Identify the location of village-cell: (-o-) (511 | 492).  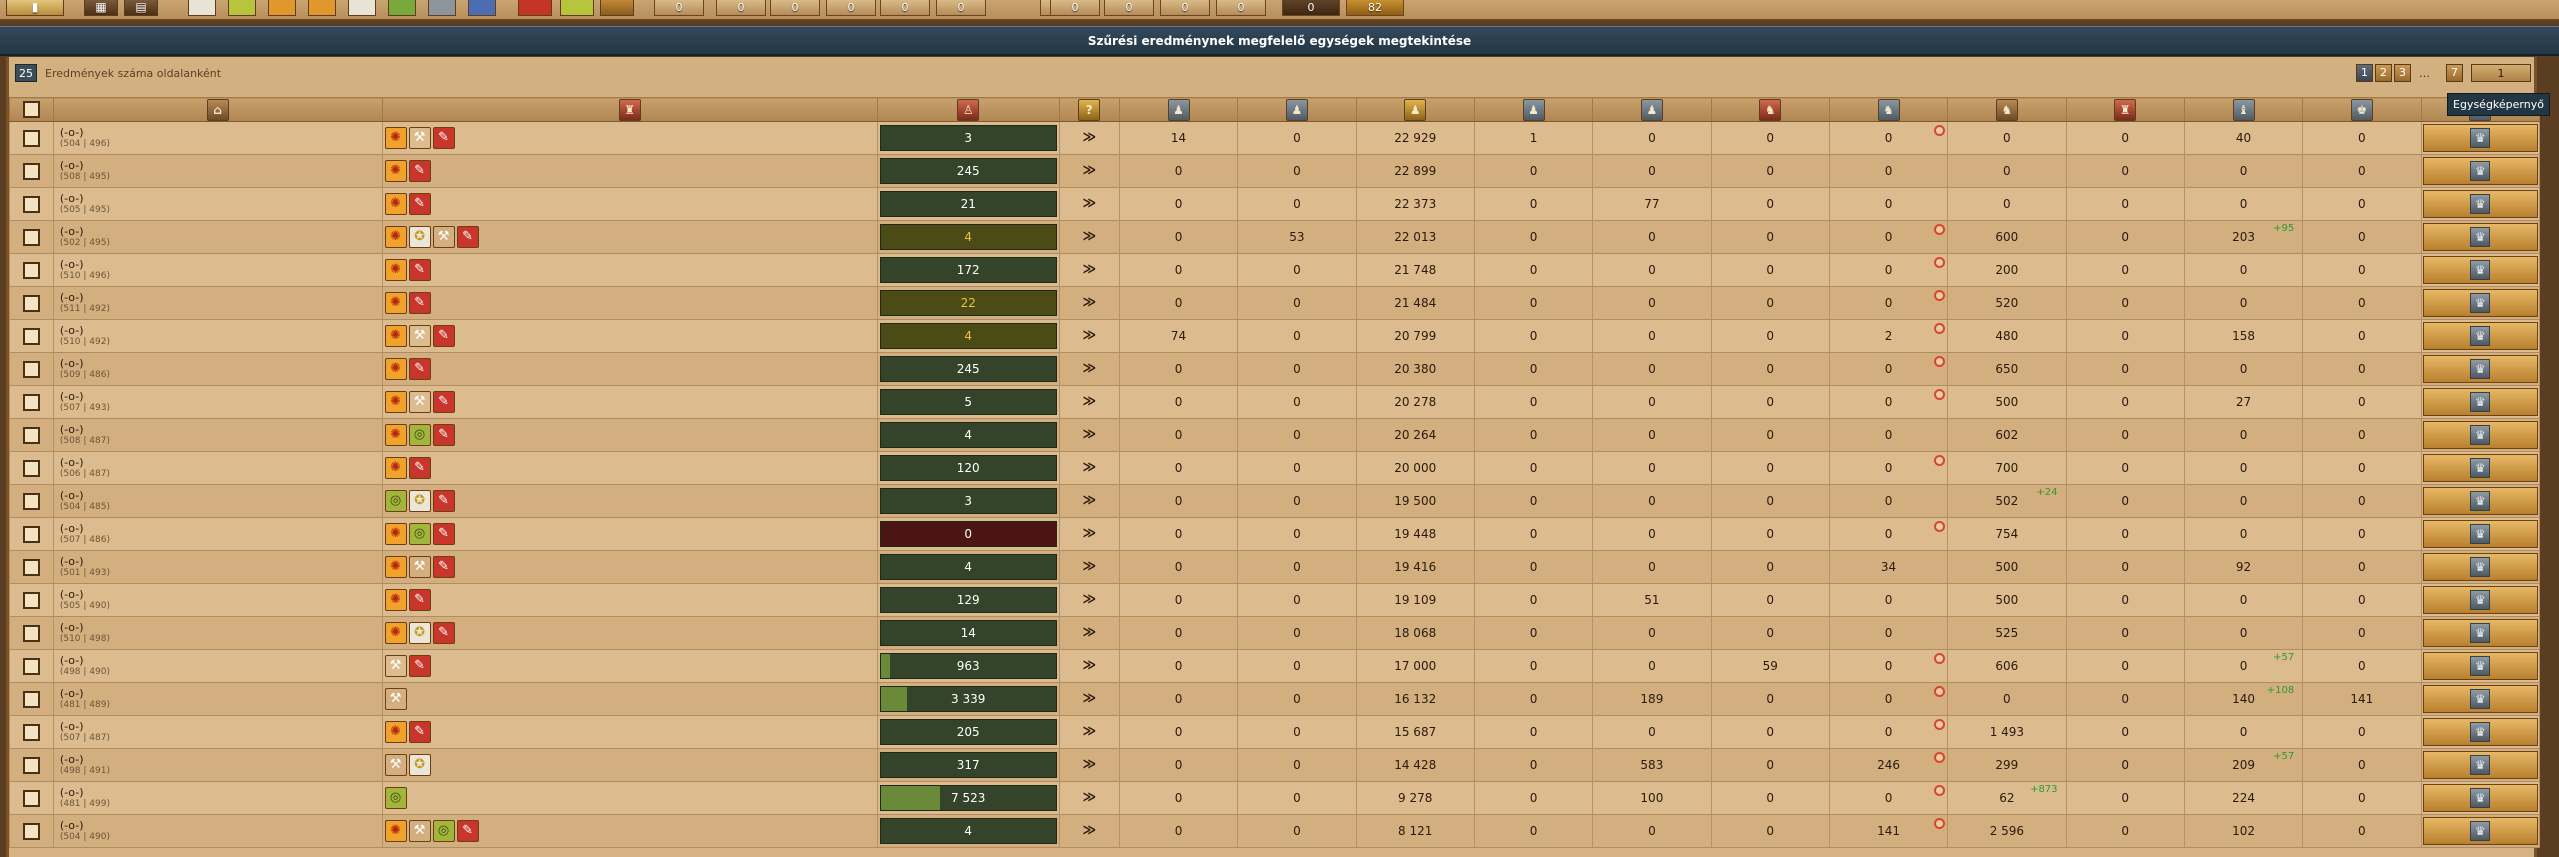
(217, 303).